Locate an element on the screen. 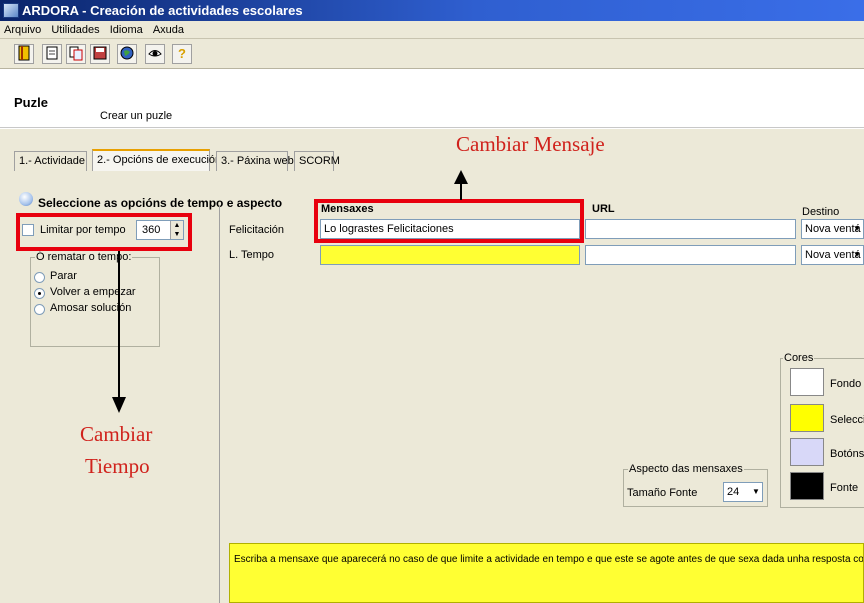 The image size is (864, 603). section-title: Seleccione as opcións de tempo e aspecto is located at coordinates (160, 203).